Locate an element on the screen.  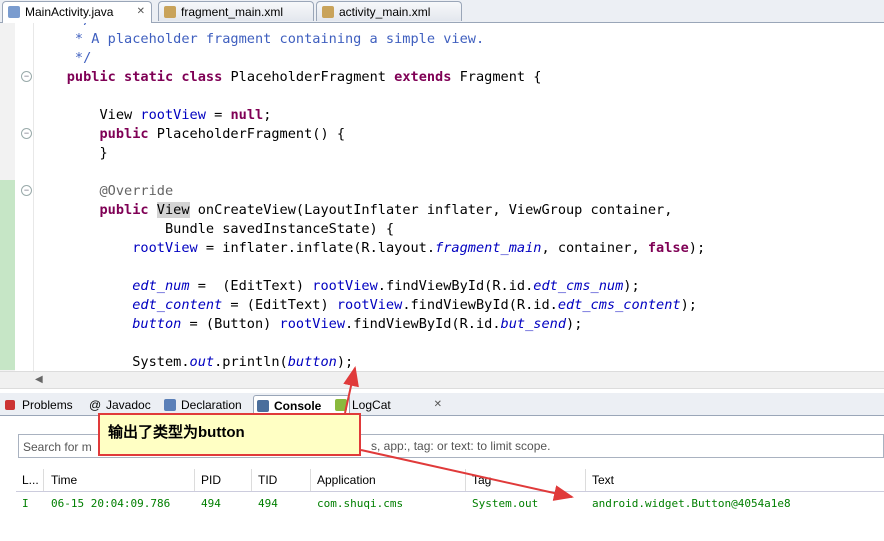
tab-activity-main-xml: activity_main.xml is located at coordinates (389, 11).